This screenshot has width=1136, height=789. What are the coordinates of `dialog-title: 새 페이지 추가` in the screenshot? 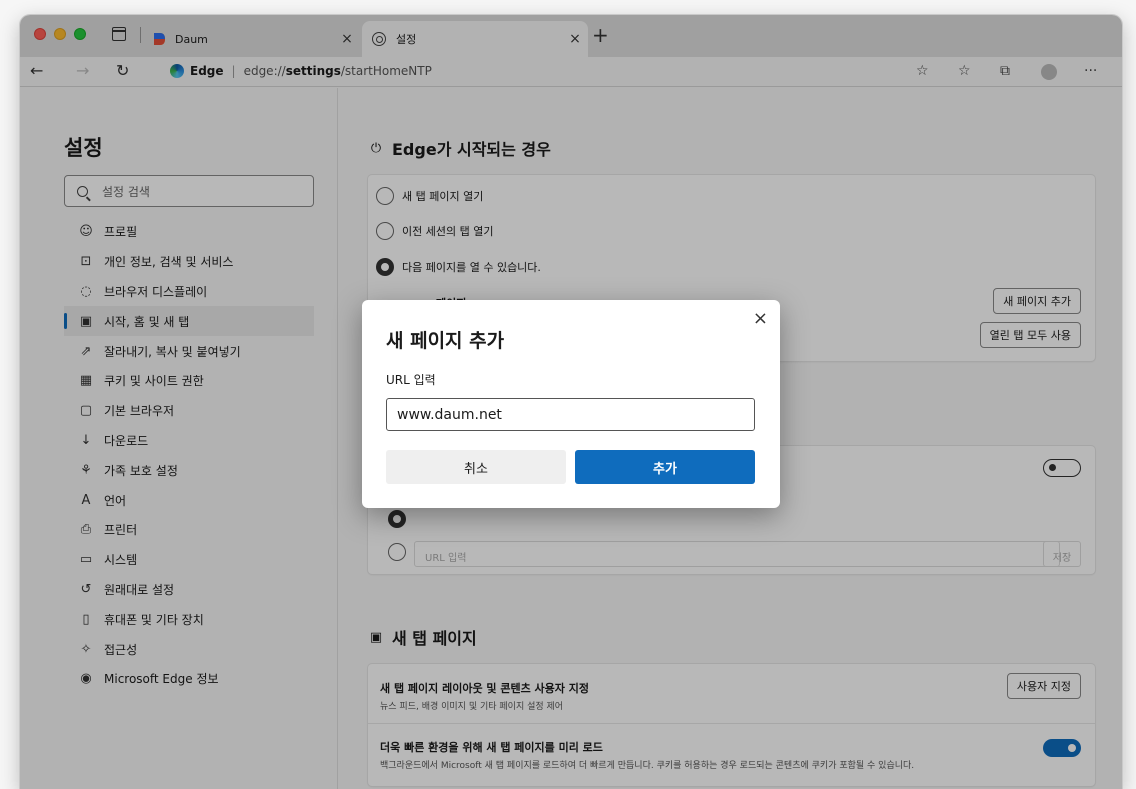 It's located at (445, 341).